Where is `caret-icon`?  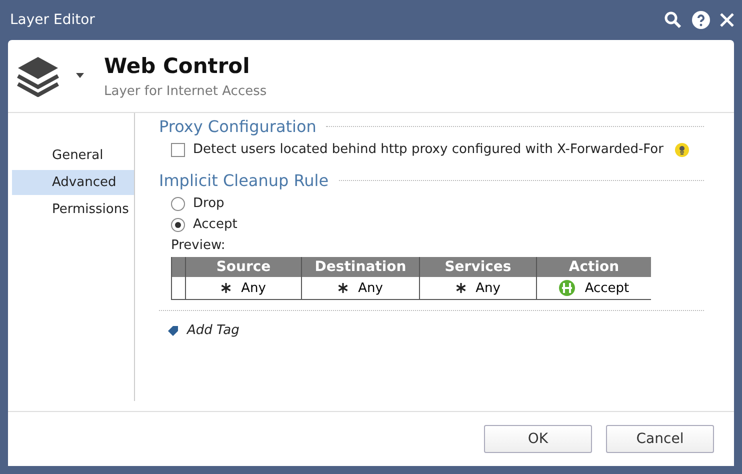 caret-icon is located at coordinates (80, 76).